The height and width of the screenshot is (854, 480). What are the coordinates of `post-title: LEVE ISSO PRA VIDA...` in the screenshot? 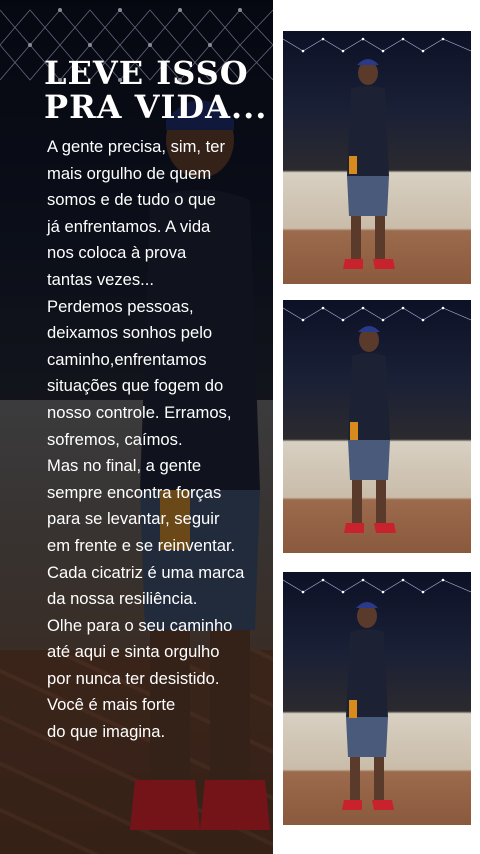 It's located at (156, 90).